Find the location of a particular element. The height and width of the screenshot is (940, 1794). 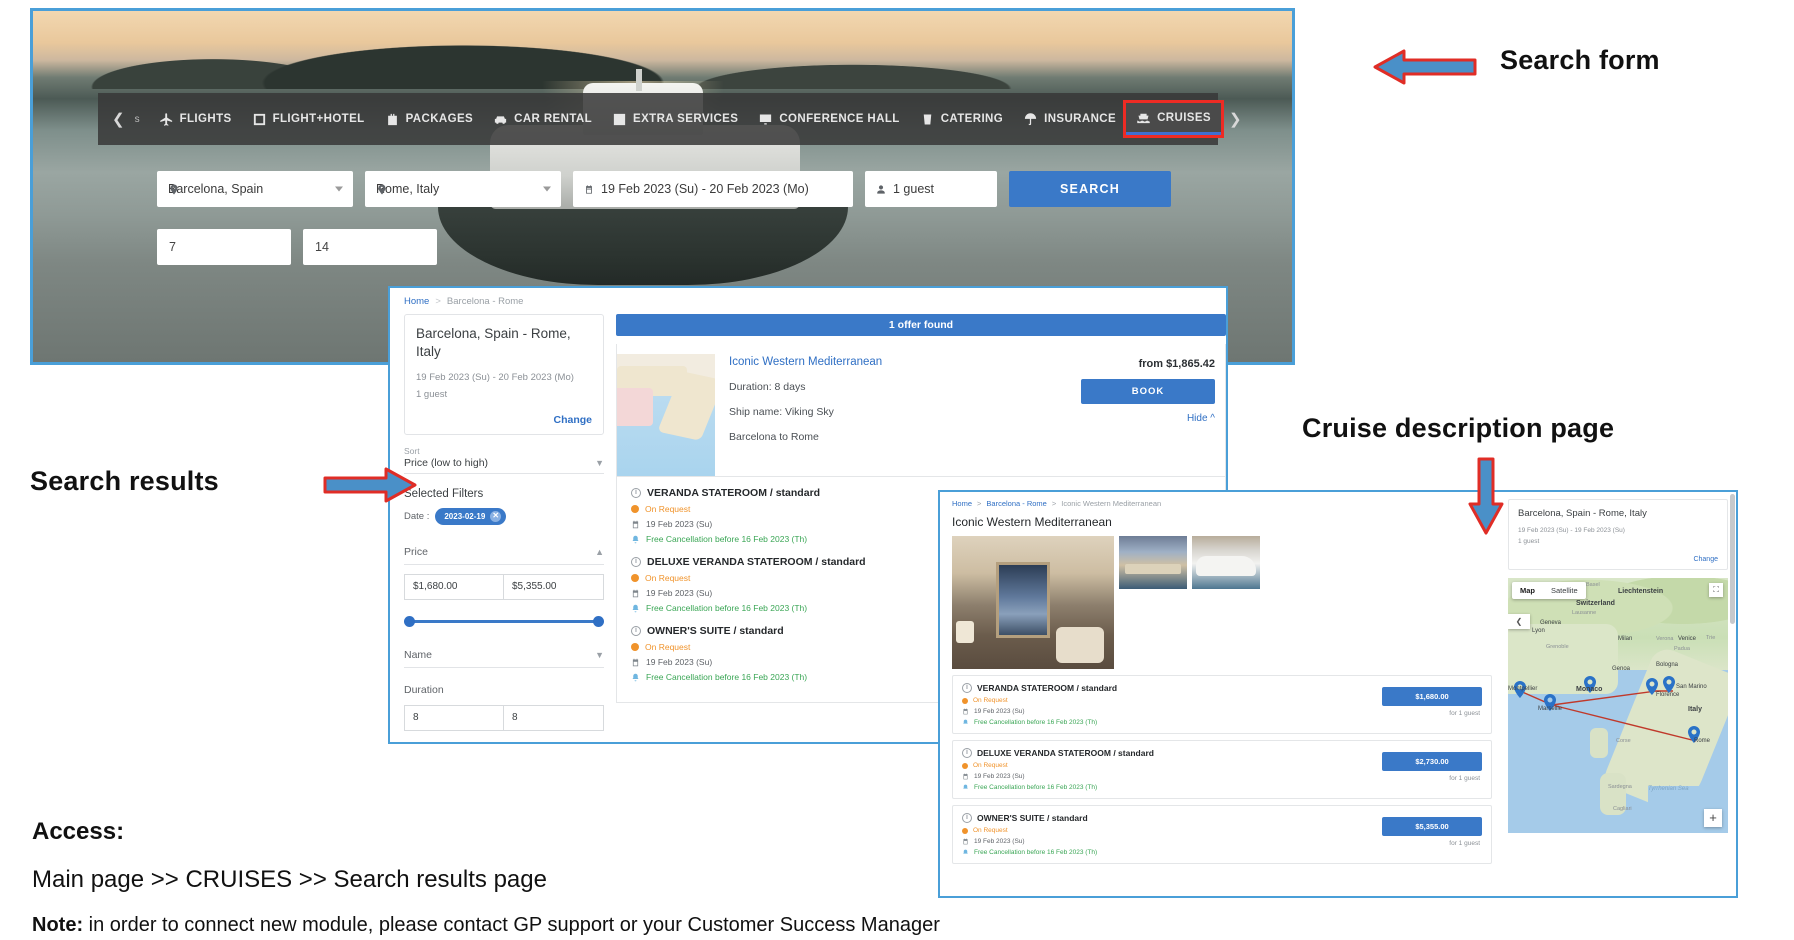

nav-item-flights: FLIGHTS is located at coordinates (195, 119).